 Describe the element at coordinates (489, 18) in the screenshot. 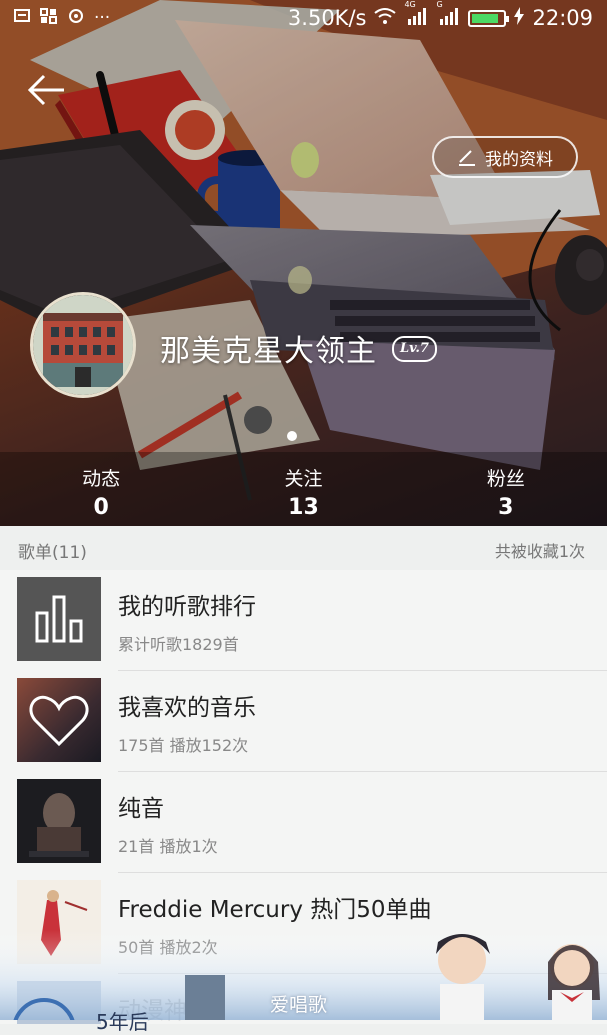

I see `battery-icon` at that location.